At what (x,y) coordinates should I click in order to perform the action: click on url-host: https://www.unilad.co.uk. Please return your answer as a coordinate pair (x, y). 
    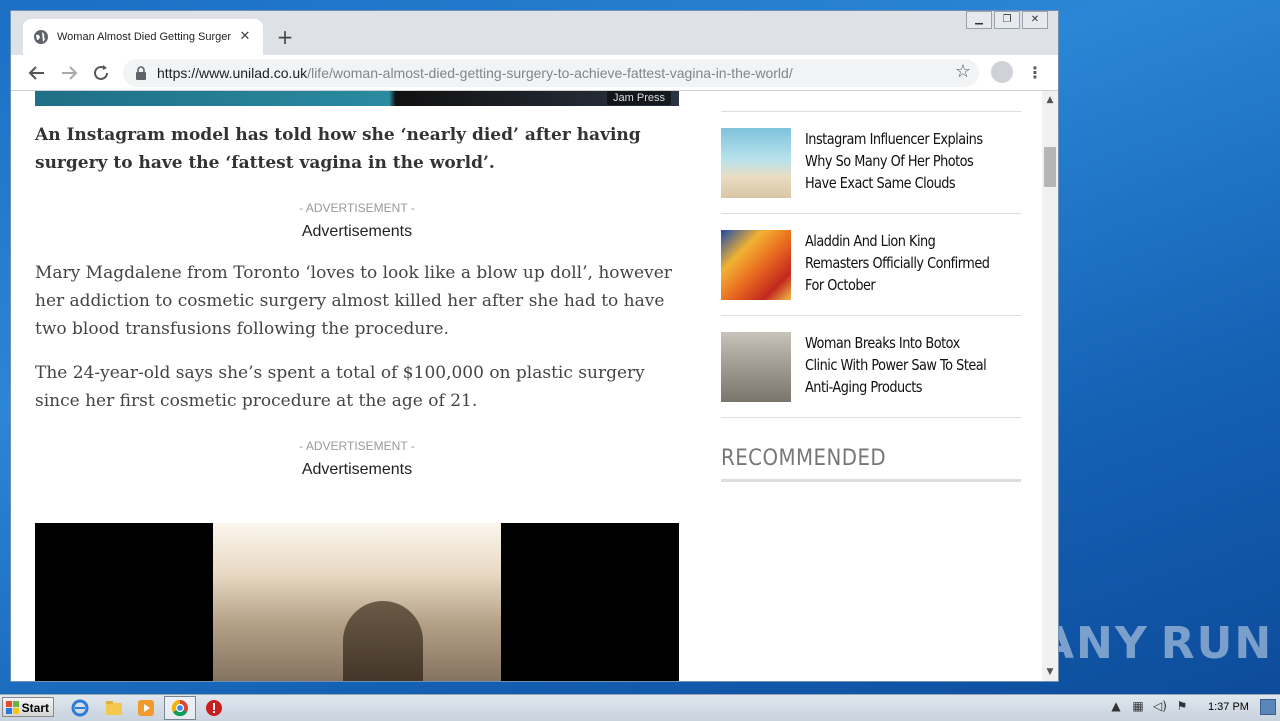
    Looking at the image, I should click on (232, 73).